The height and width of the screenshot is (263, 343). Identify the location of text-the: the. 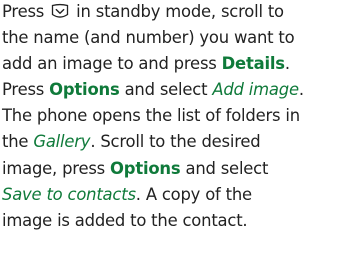
(15, 142).